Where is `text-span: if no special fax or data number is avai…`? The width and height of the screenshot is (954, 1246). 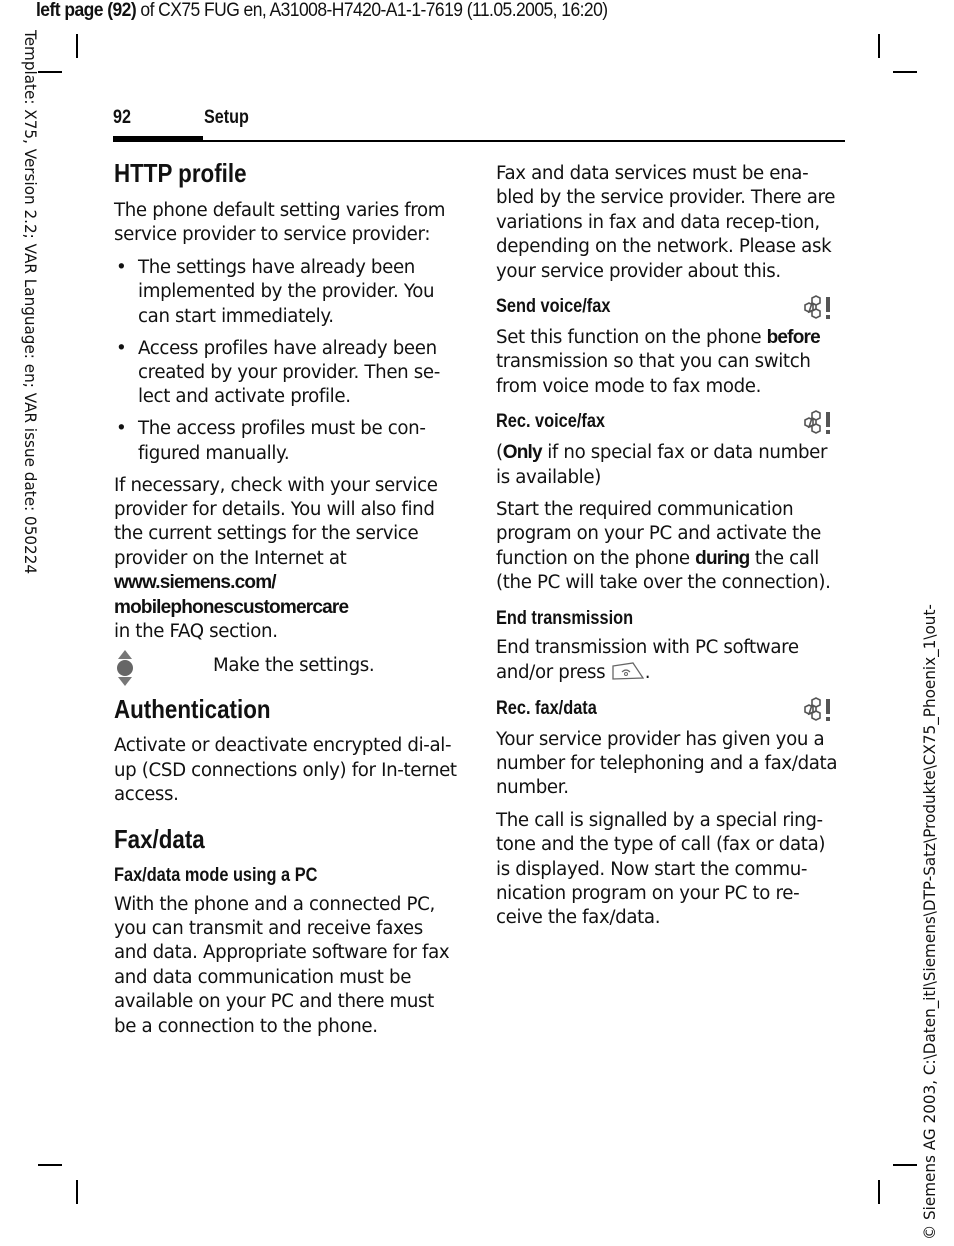 text-span: if no special fax or data number is avai… is located at coordinates (662, 465).